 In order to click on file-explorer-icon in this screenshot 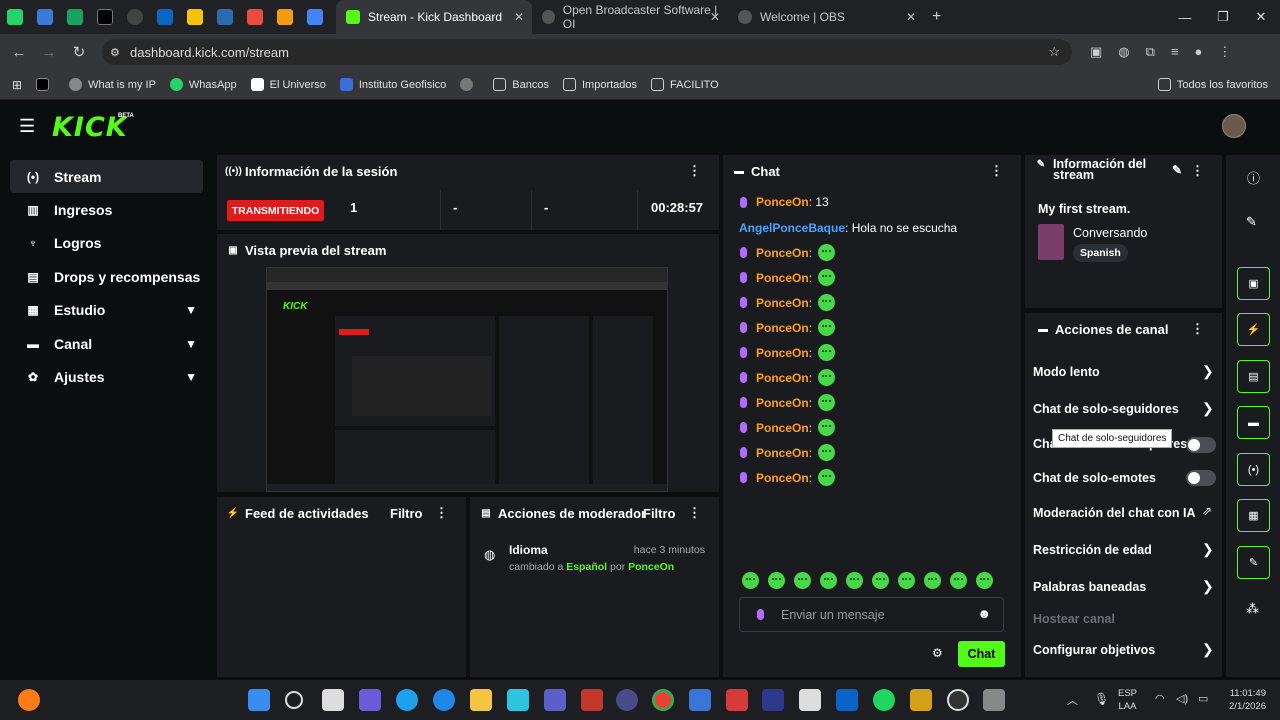, I will do `click(481, 700)`.